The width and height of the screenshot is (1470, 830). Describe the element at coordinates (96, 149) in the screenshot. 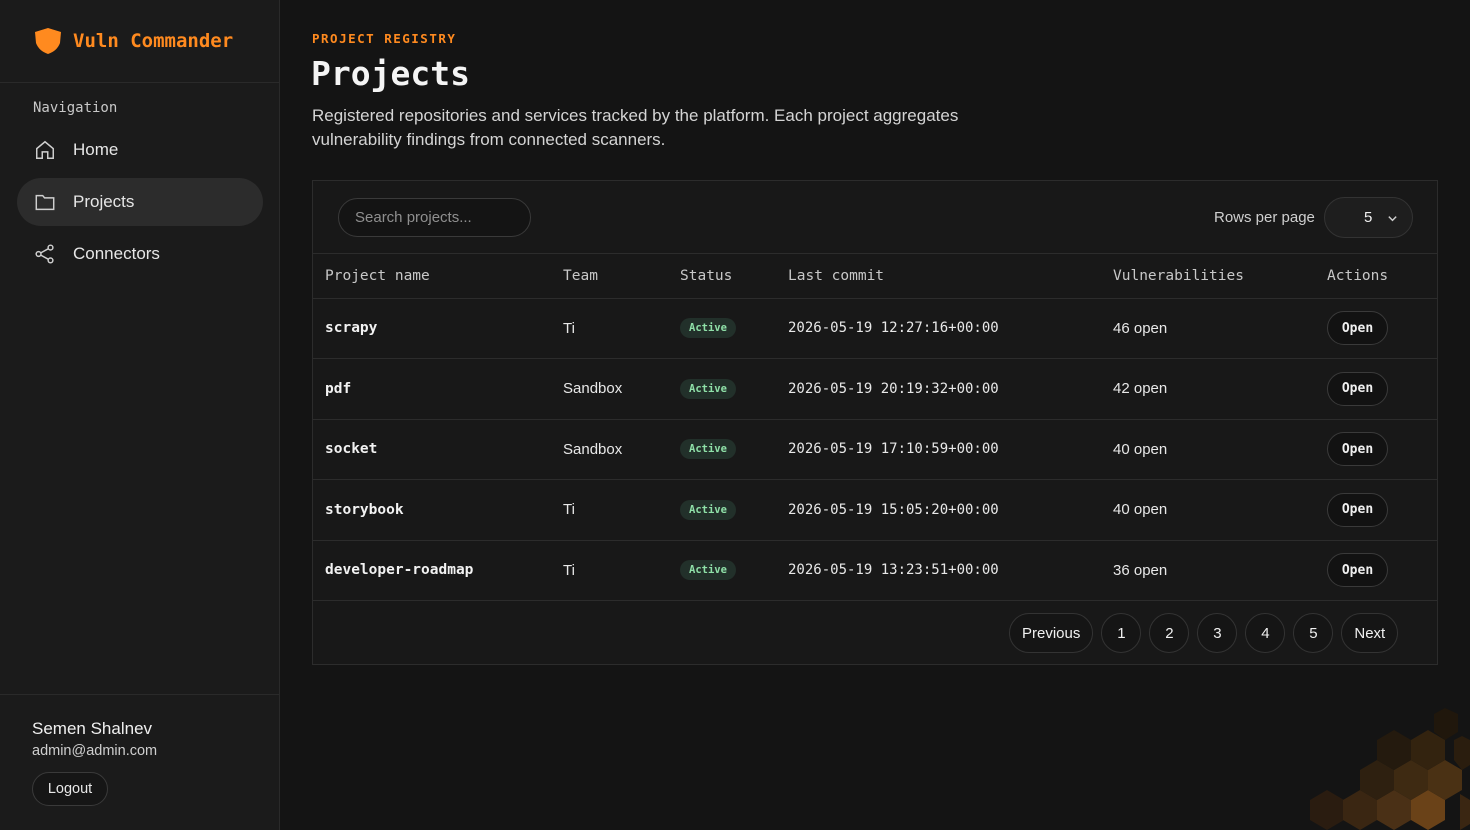

I see `sidebar-item-label: Home` at that location.